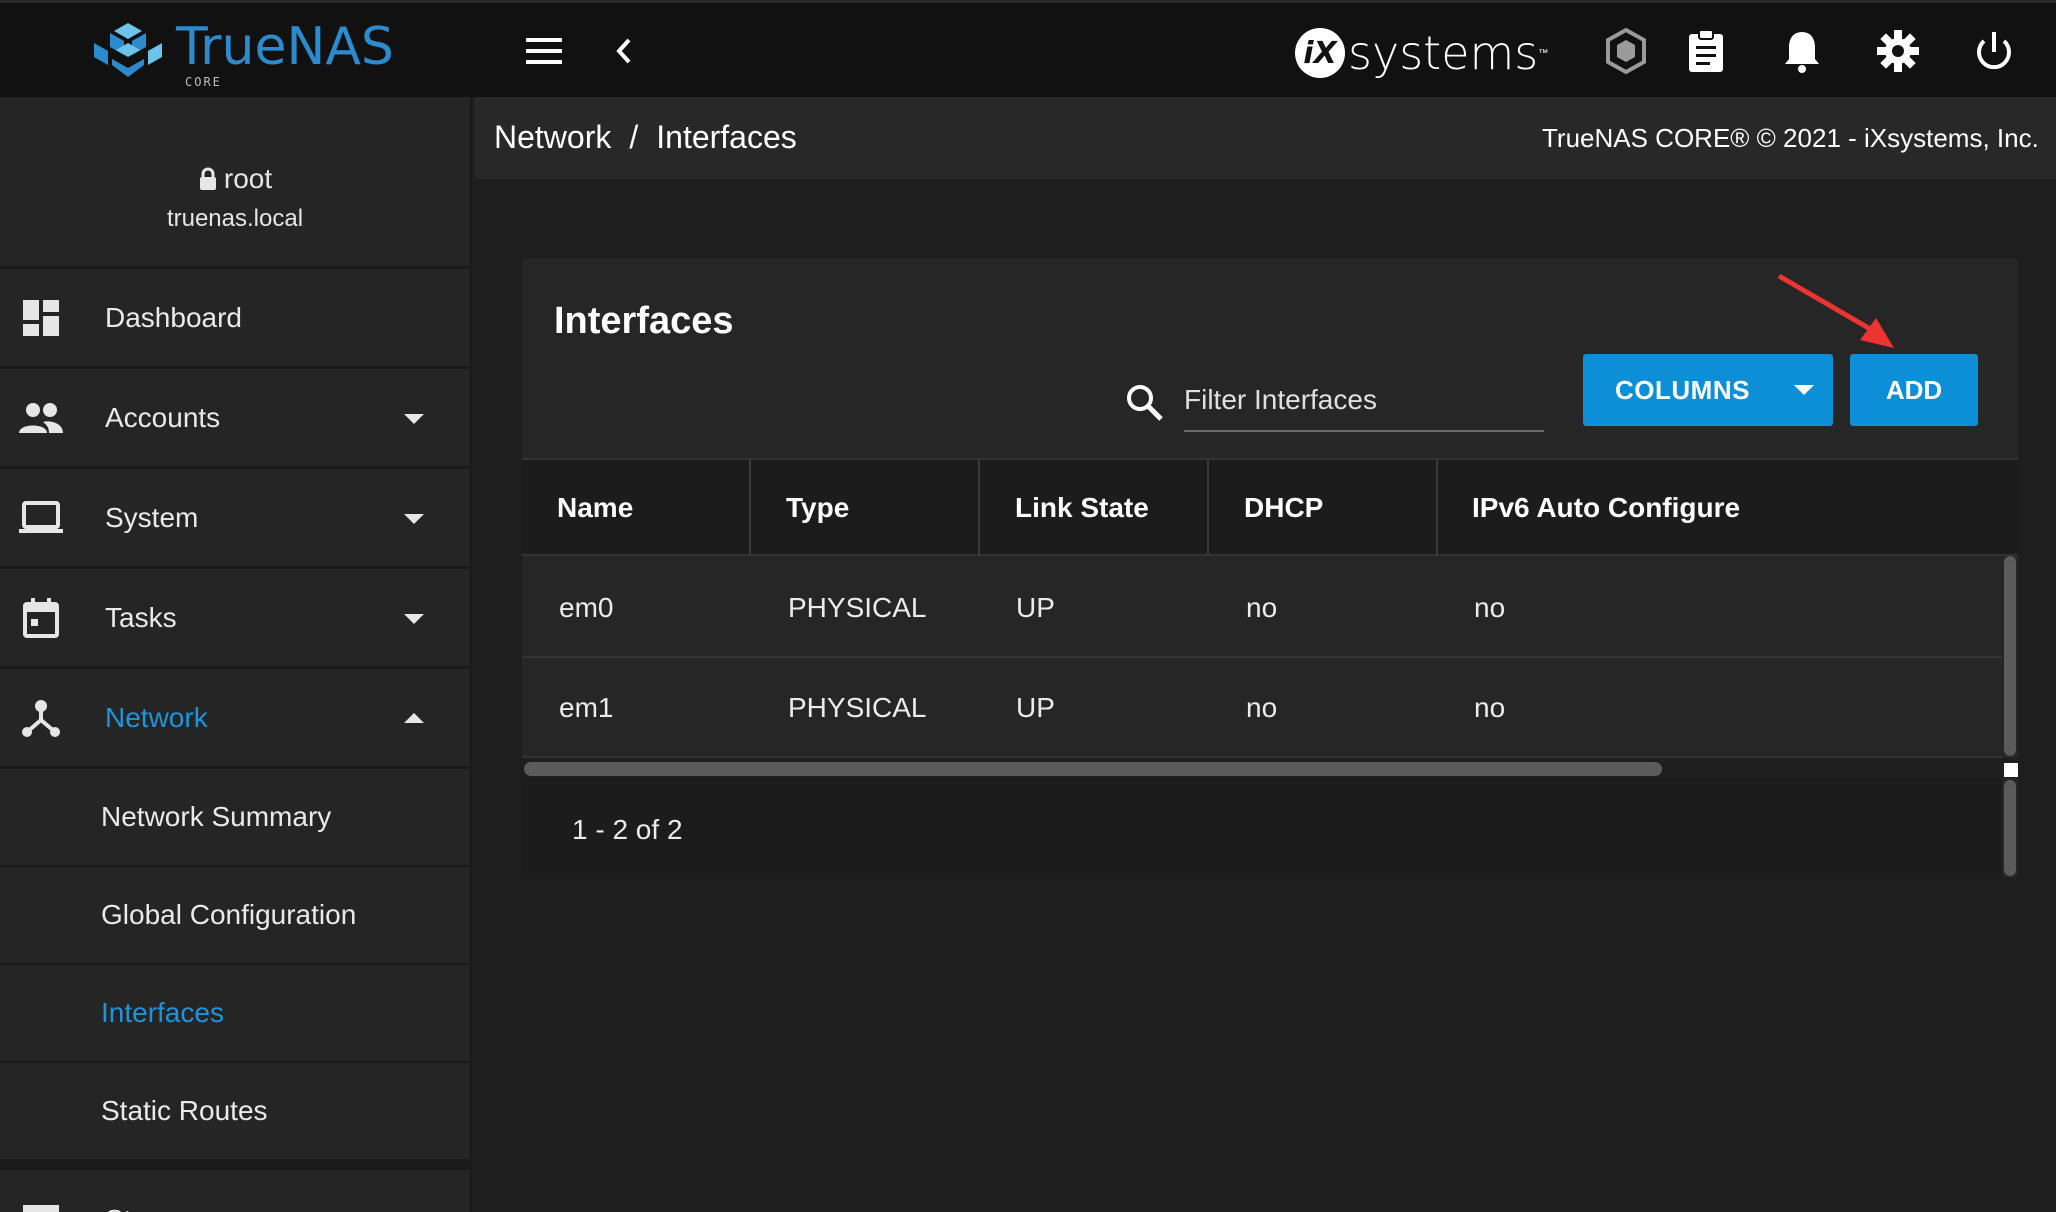  Describe the element at coordinates (1802, 51) in the screenshot. I see `bell-icon` at that location.